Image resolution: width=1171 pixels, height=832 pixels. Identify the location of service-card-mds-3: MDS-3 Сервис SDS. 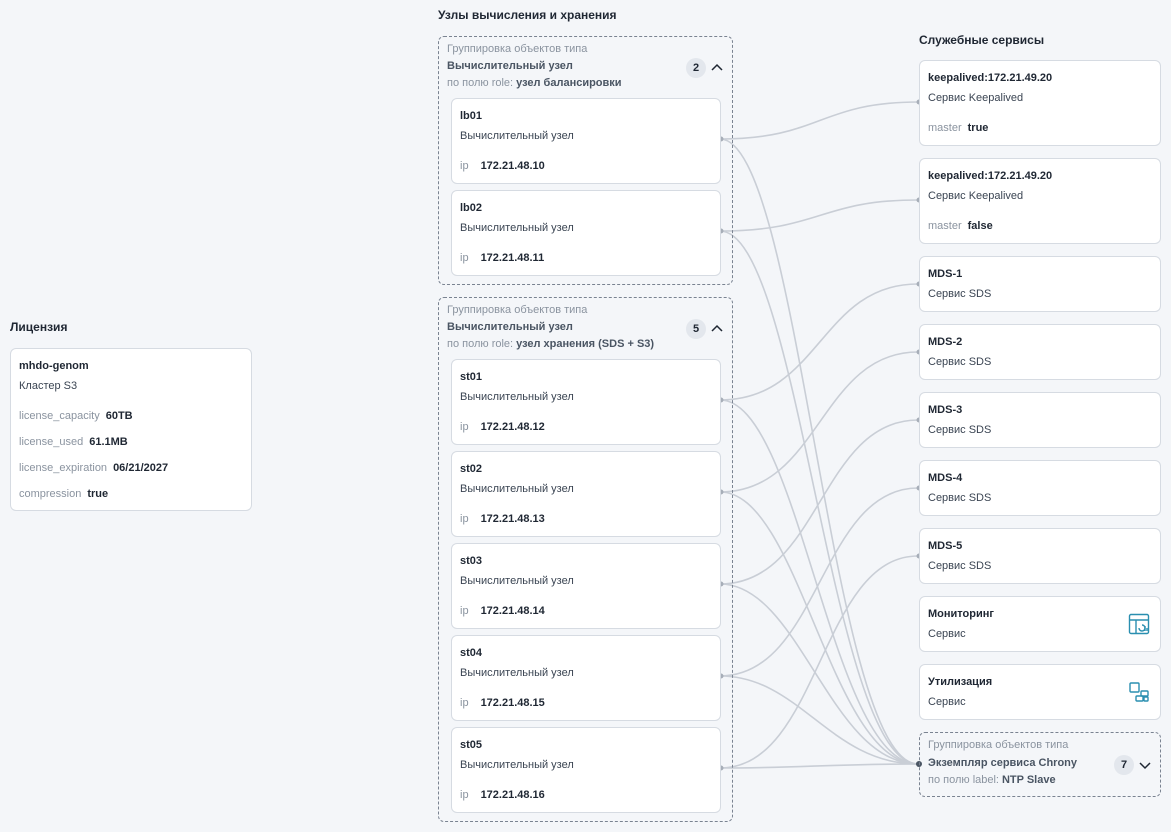
(1040, 420).